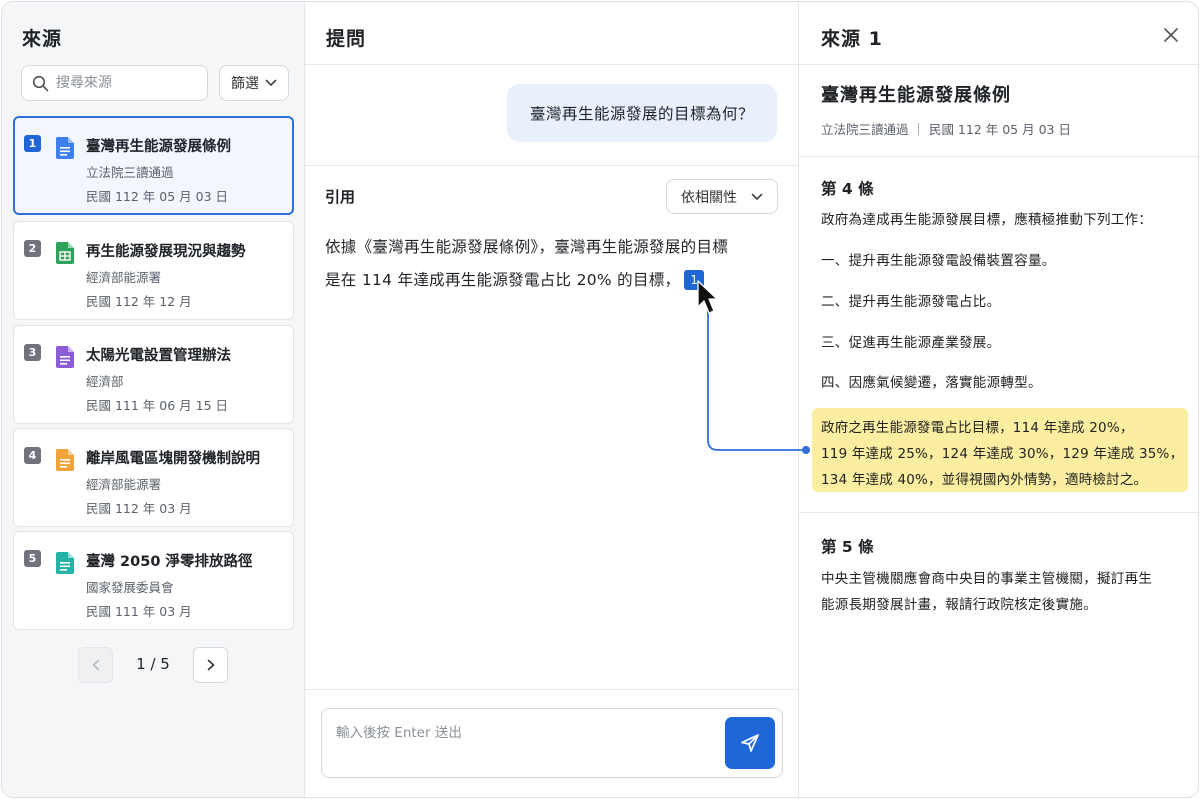  Describe the element at coordinates (139, 301) in the screenshot. I see `source-date: 民國 112 年 12 月` at that location.